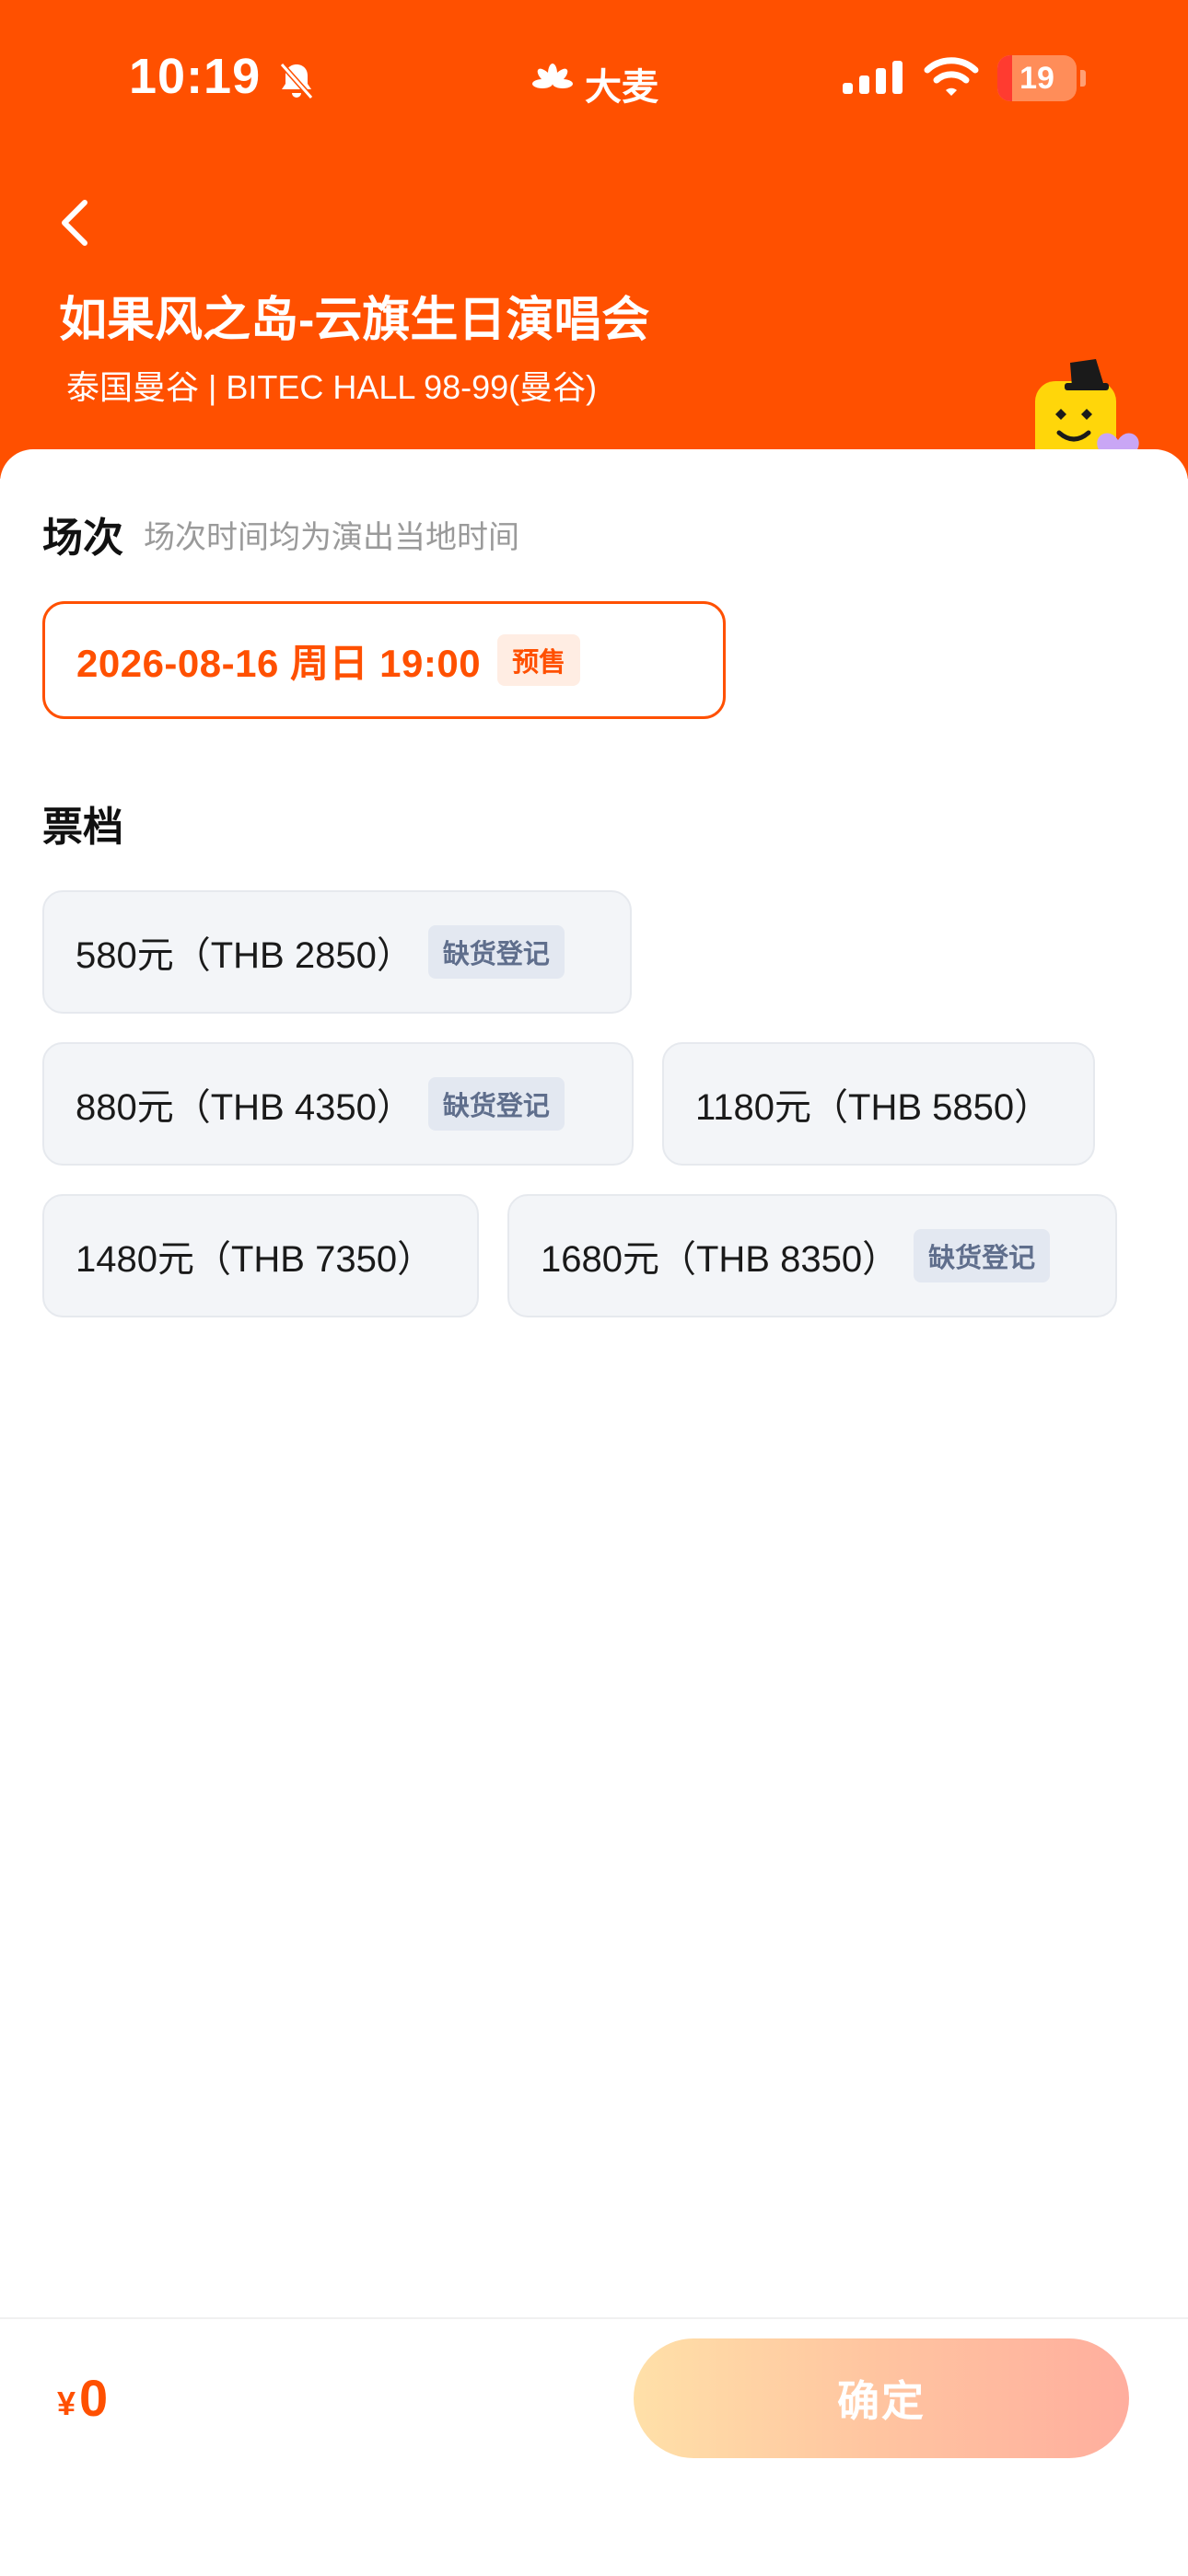 The height and width of the screenshot is (2576, 1188). I want to click on tier-price-label: 580元（THB 2850）, so click(244, 955).